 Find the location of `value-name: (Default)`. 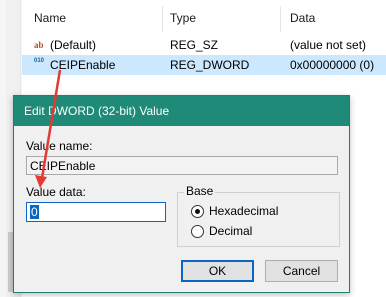

value-name: (Default) is located at coordinates (73, 45).